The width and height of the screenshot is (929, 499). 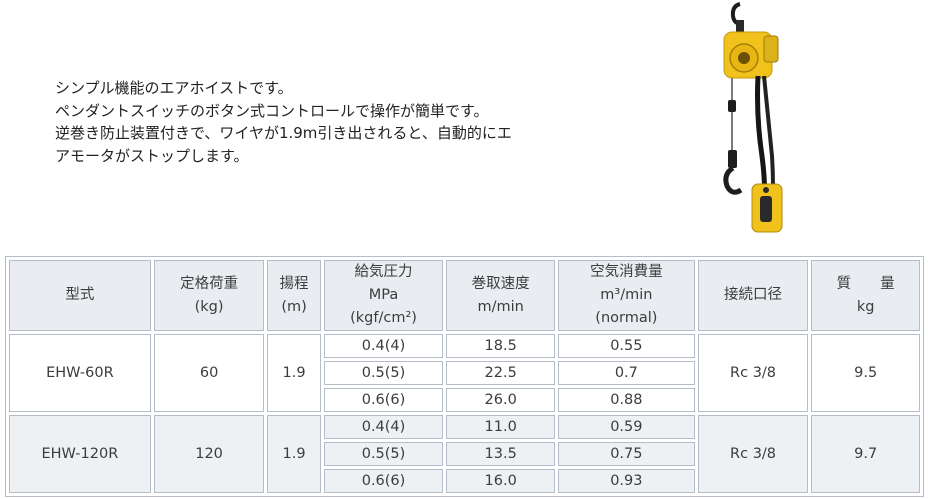 What do you see at coordinates (500, 295) in the screenshot?
I see `header-speed: 巻取速度 m/min` at bounding box center [500, 295].